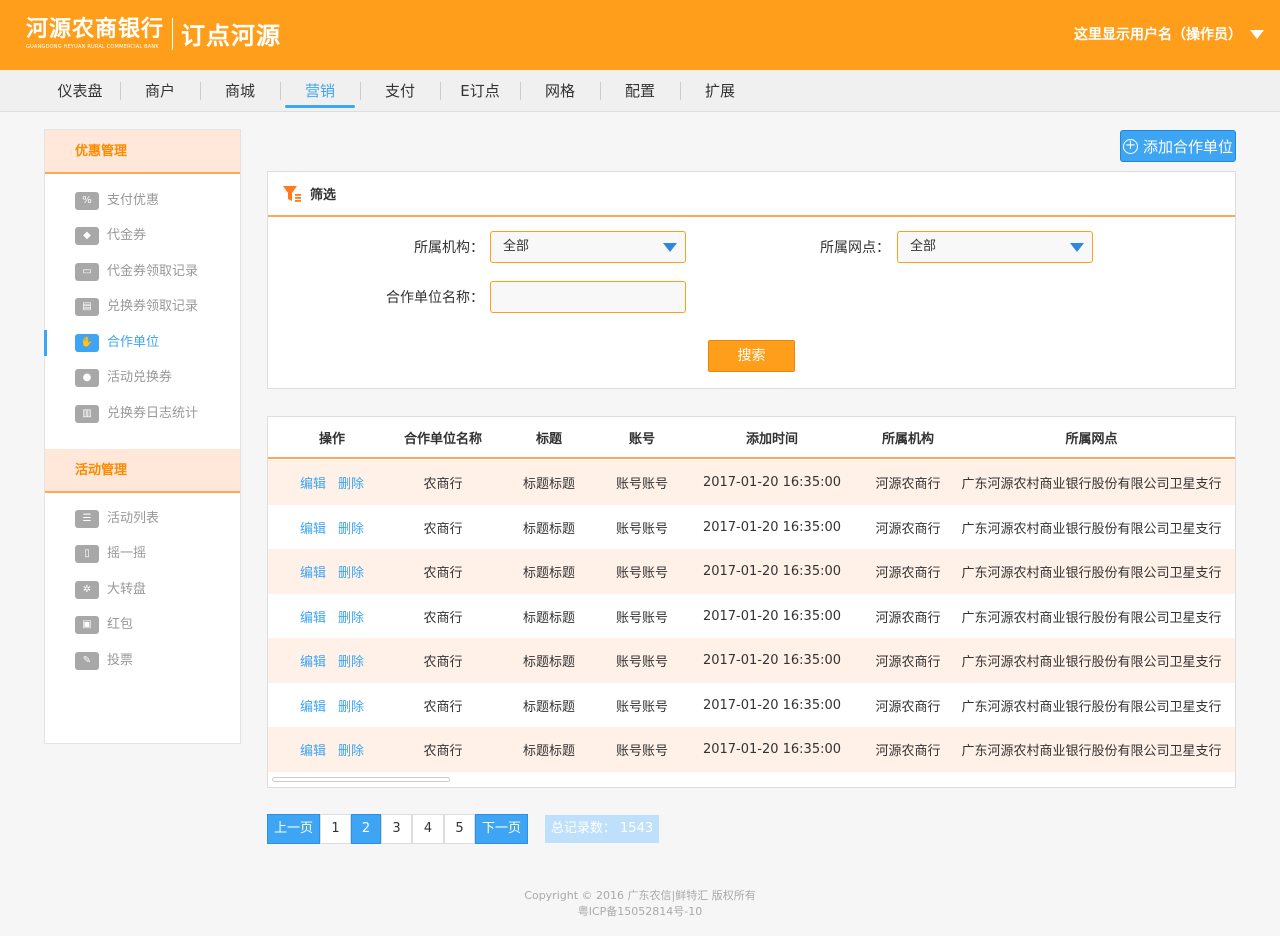 The image size is (1280, 936). I want to click on sidebar-section-activity: 活动管理, so click(142, 471).